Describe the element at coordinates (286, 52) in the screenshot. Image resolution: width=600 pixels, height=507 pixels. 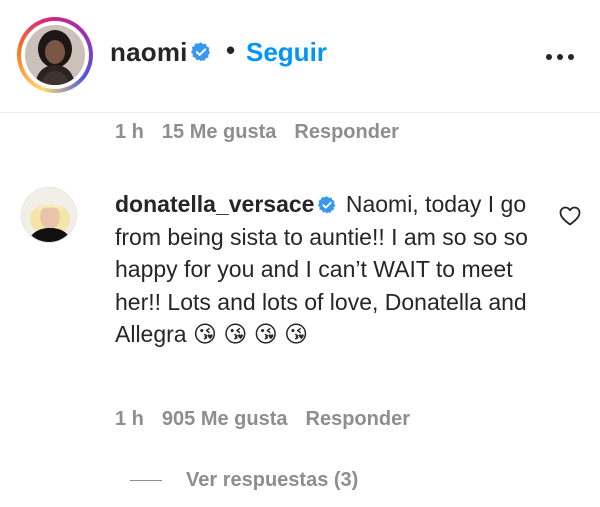
I see `follow-button: Seguir` at that location.